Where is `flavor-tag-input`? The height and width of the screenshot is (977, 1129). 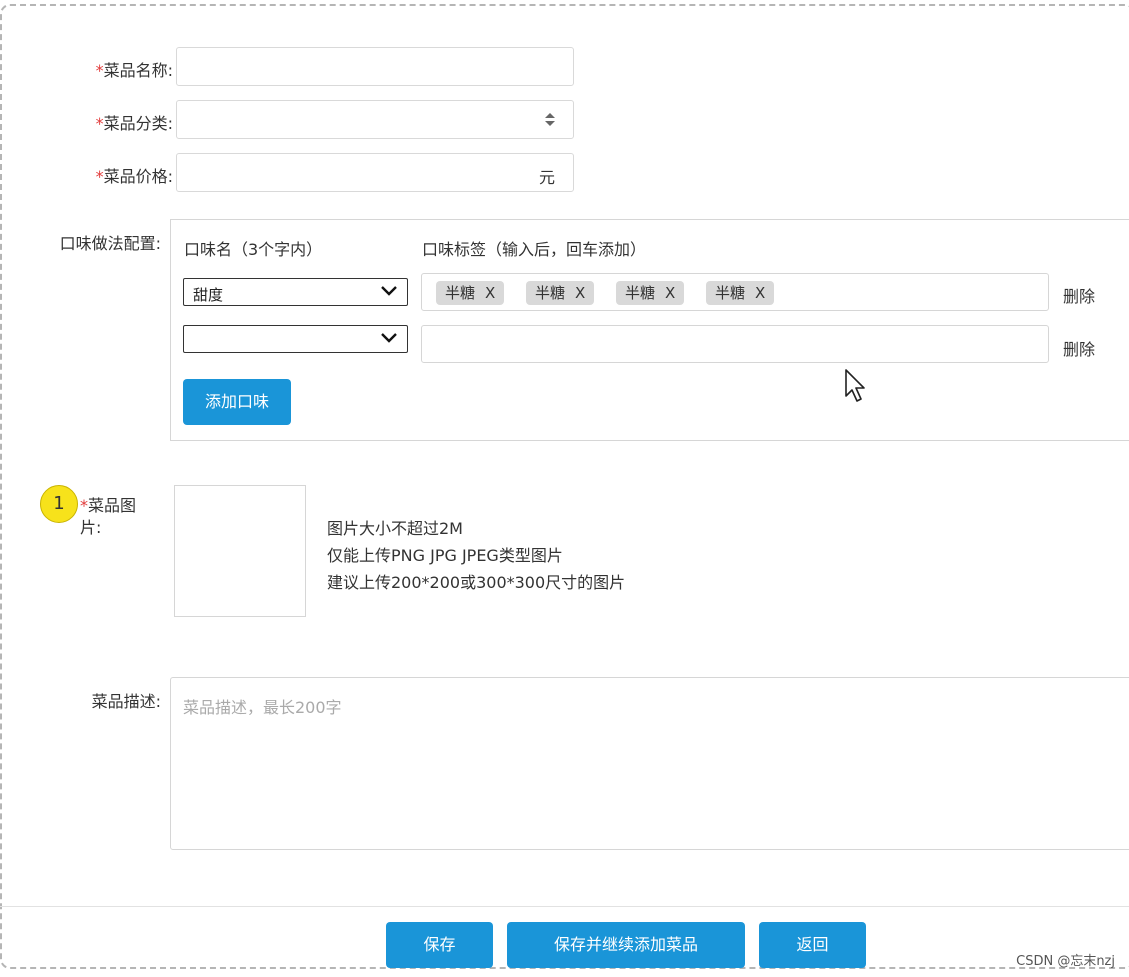 flavor-tag-input is located at coordinates (735, 344).